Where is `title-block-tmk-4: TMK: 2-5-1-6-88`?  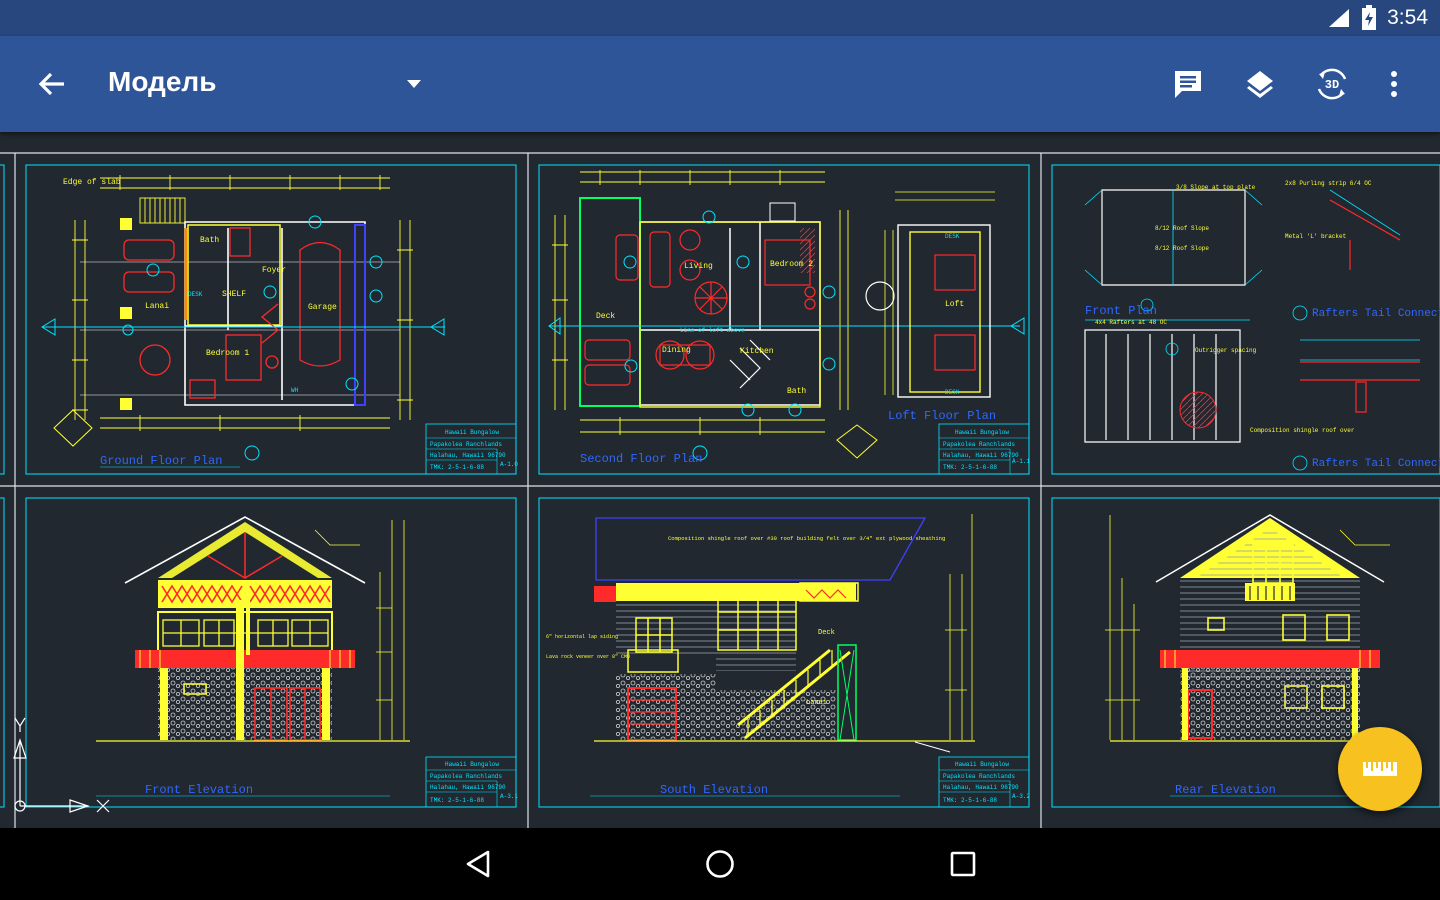 title-block-tmk-4: TMK: 2-5-1-6-88 is located at coordinates (457, 800).